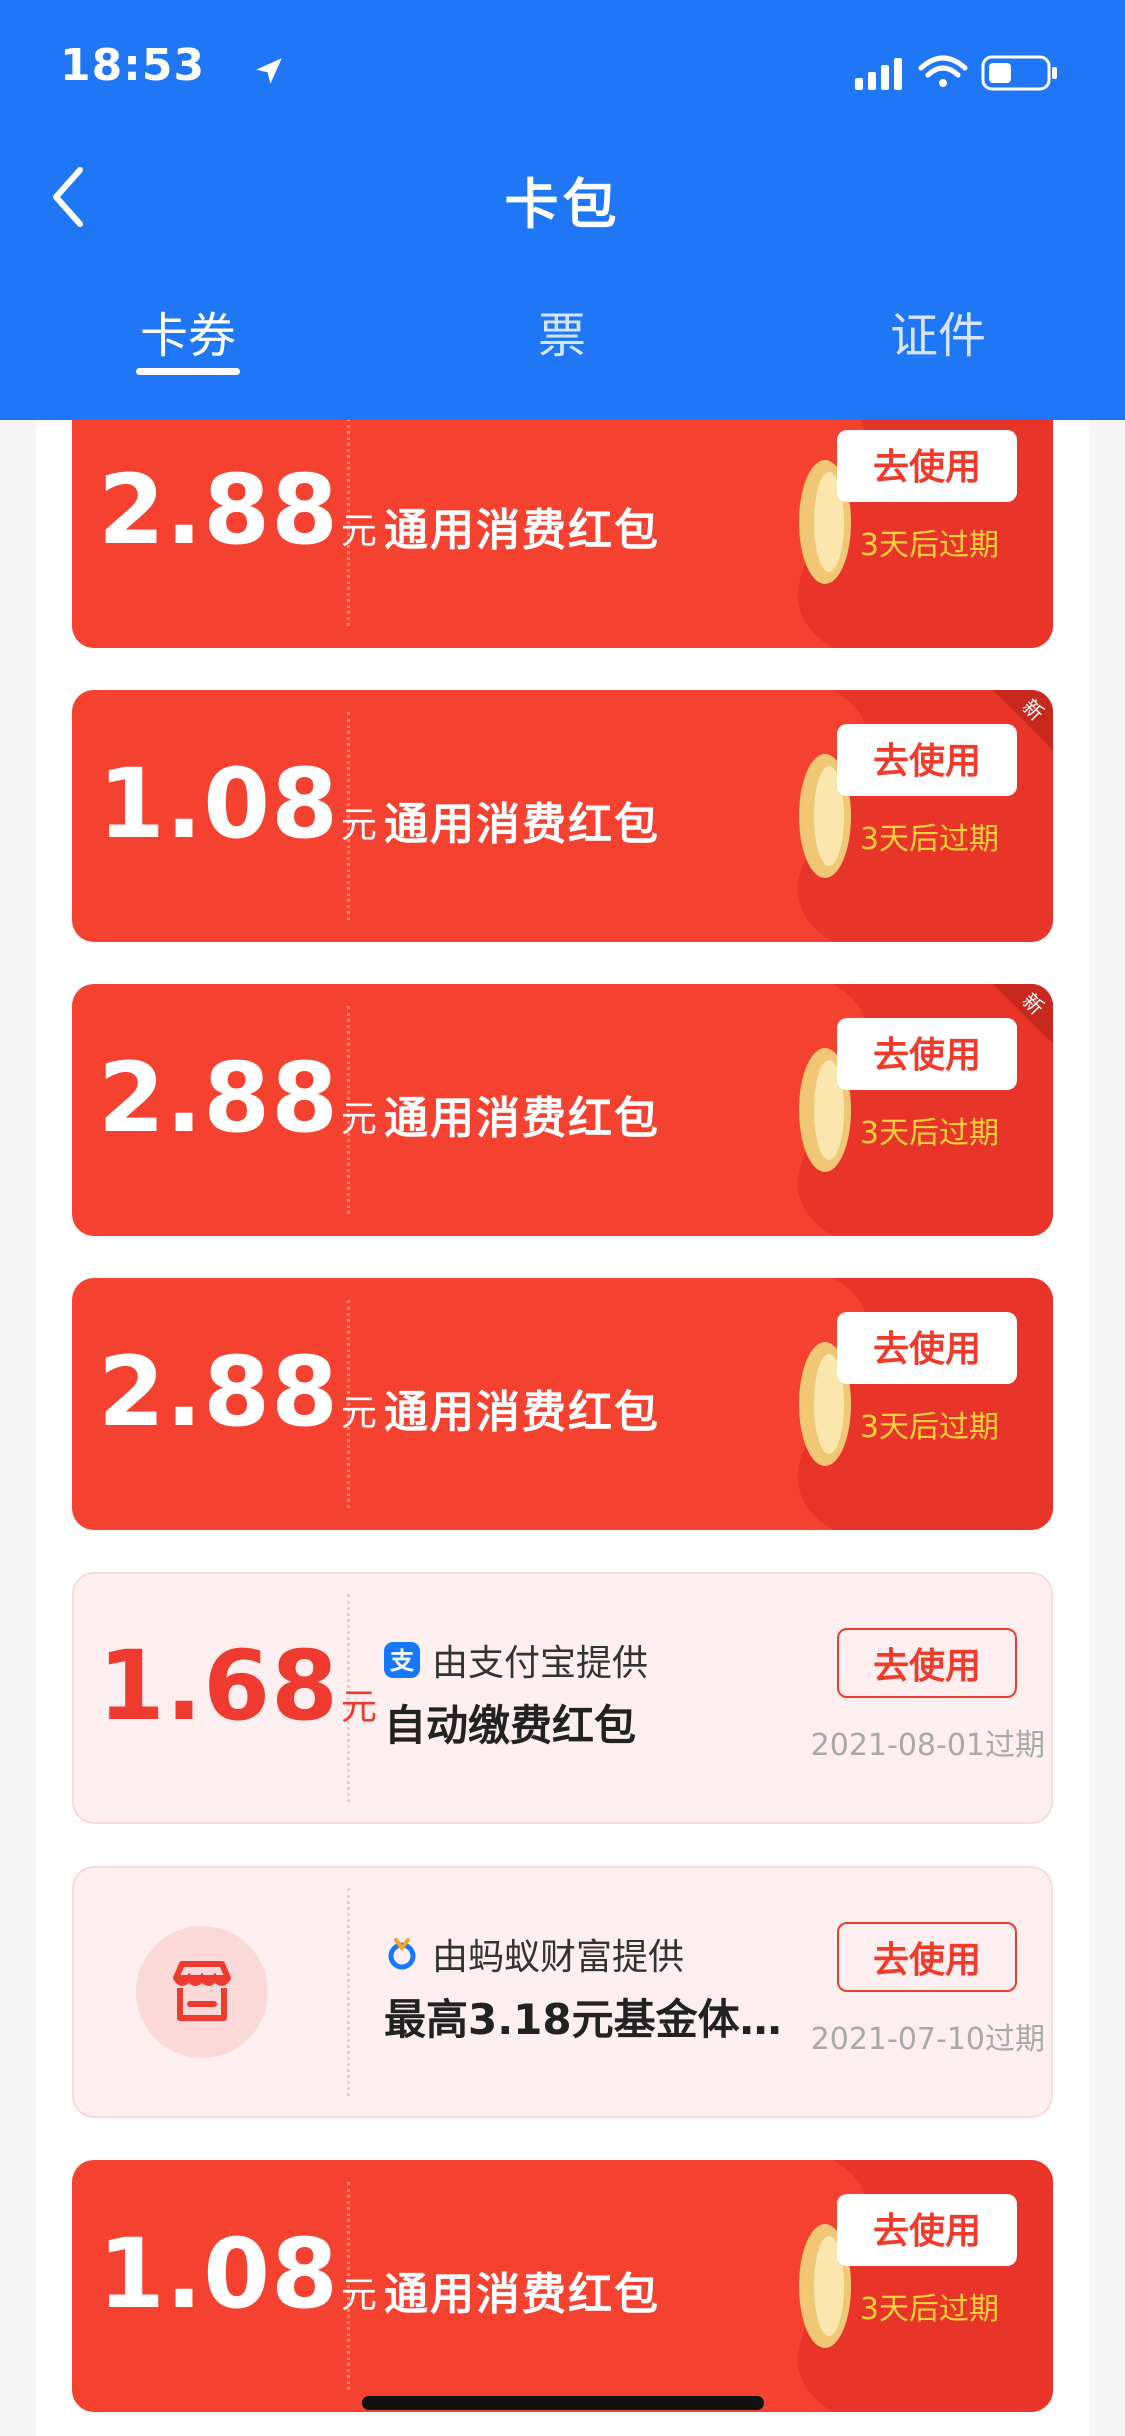 The width and height of the screenshot is (1125, 2436). Describe the element at coordinates (558, 1957) in the screenshot. I see `provider-text: 由蚂蚁财富提供` at that location.